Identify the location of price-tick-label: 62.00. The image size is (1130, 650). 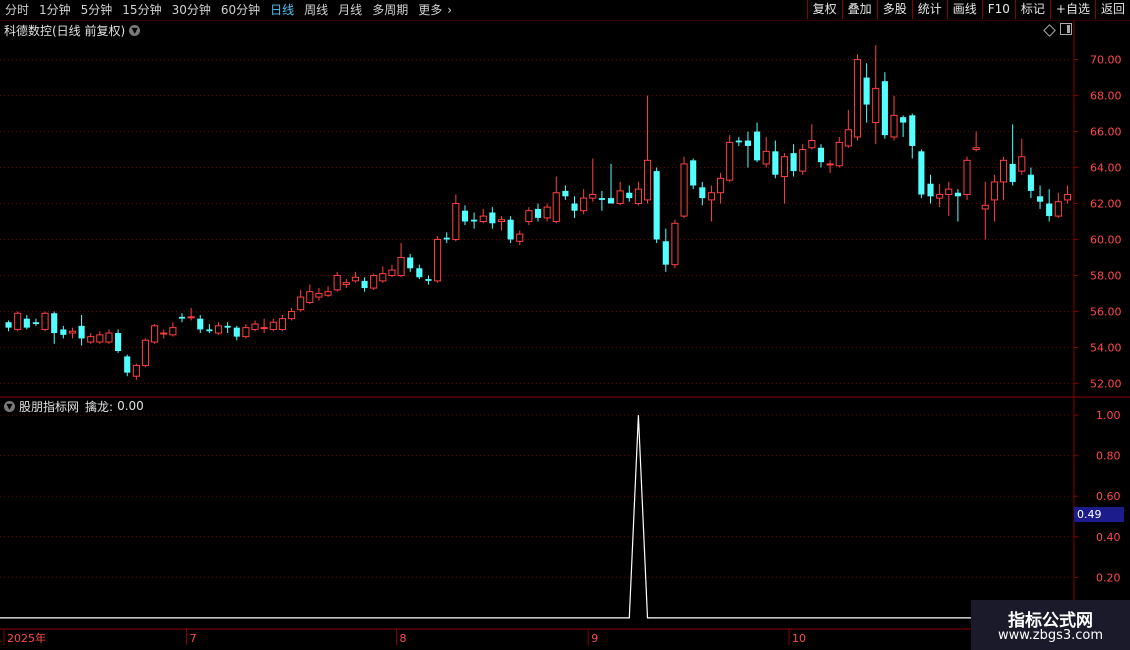
(1106, 204).